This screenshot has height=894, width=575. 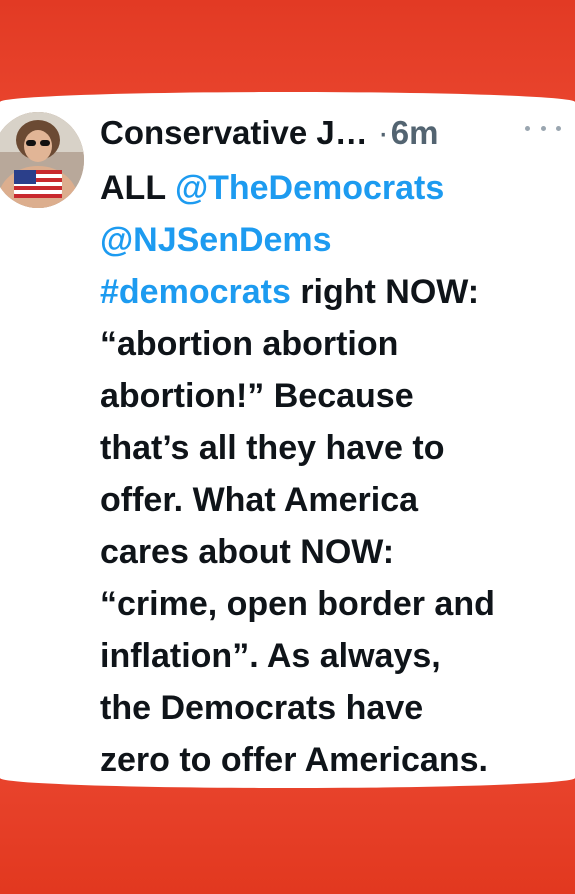 I want to click on tweet-header: Conservative J… ·6m, so click(x=335, y=133).